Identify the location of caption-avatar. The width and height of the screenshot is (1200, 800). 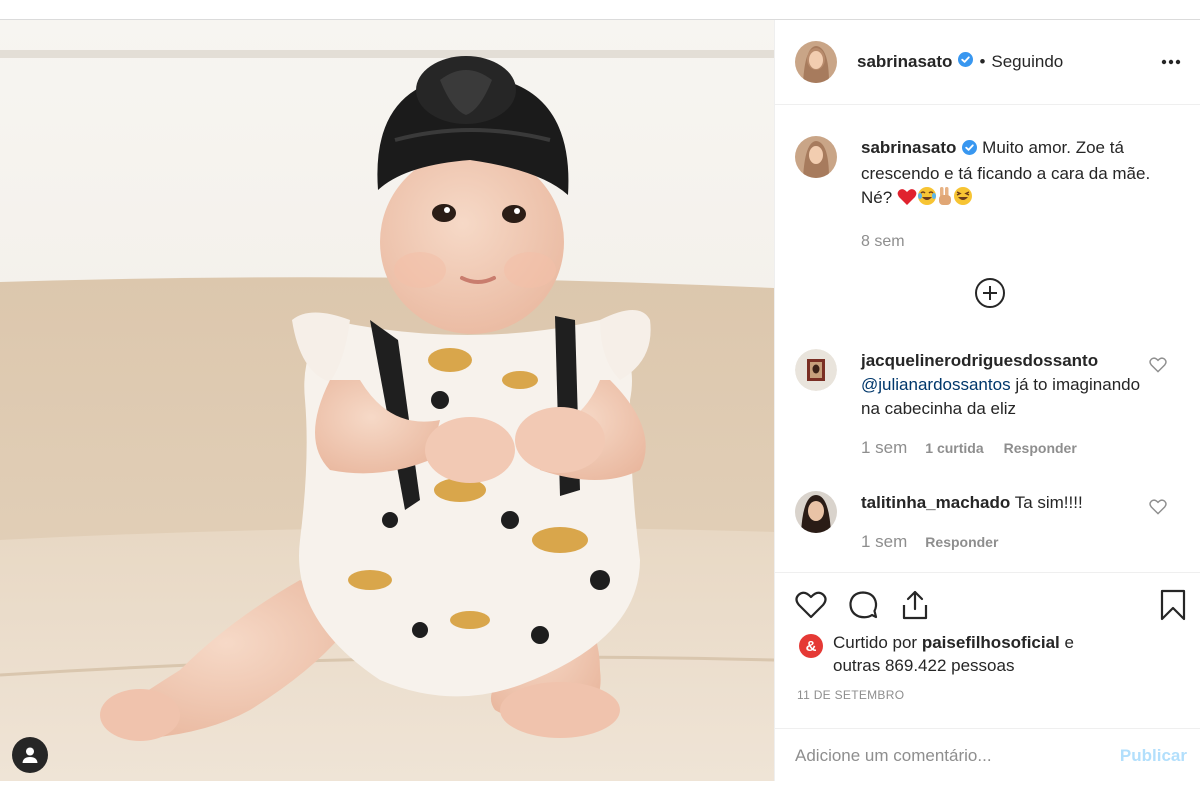
(816, 157).